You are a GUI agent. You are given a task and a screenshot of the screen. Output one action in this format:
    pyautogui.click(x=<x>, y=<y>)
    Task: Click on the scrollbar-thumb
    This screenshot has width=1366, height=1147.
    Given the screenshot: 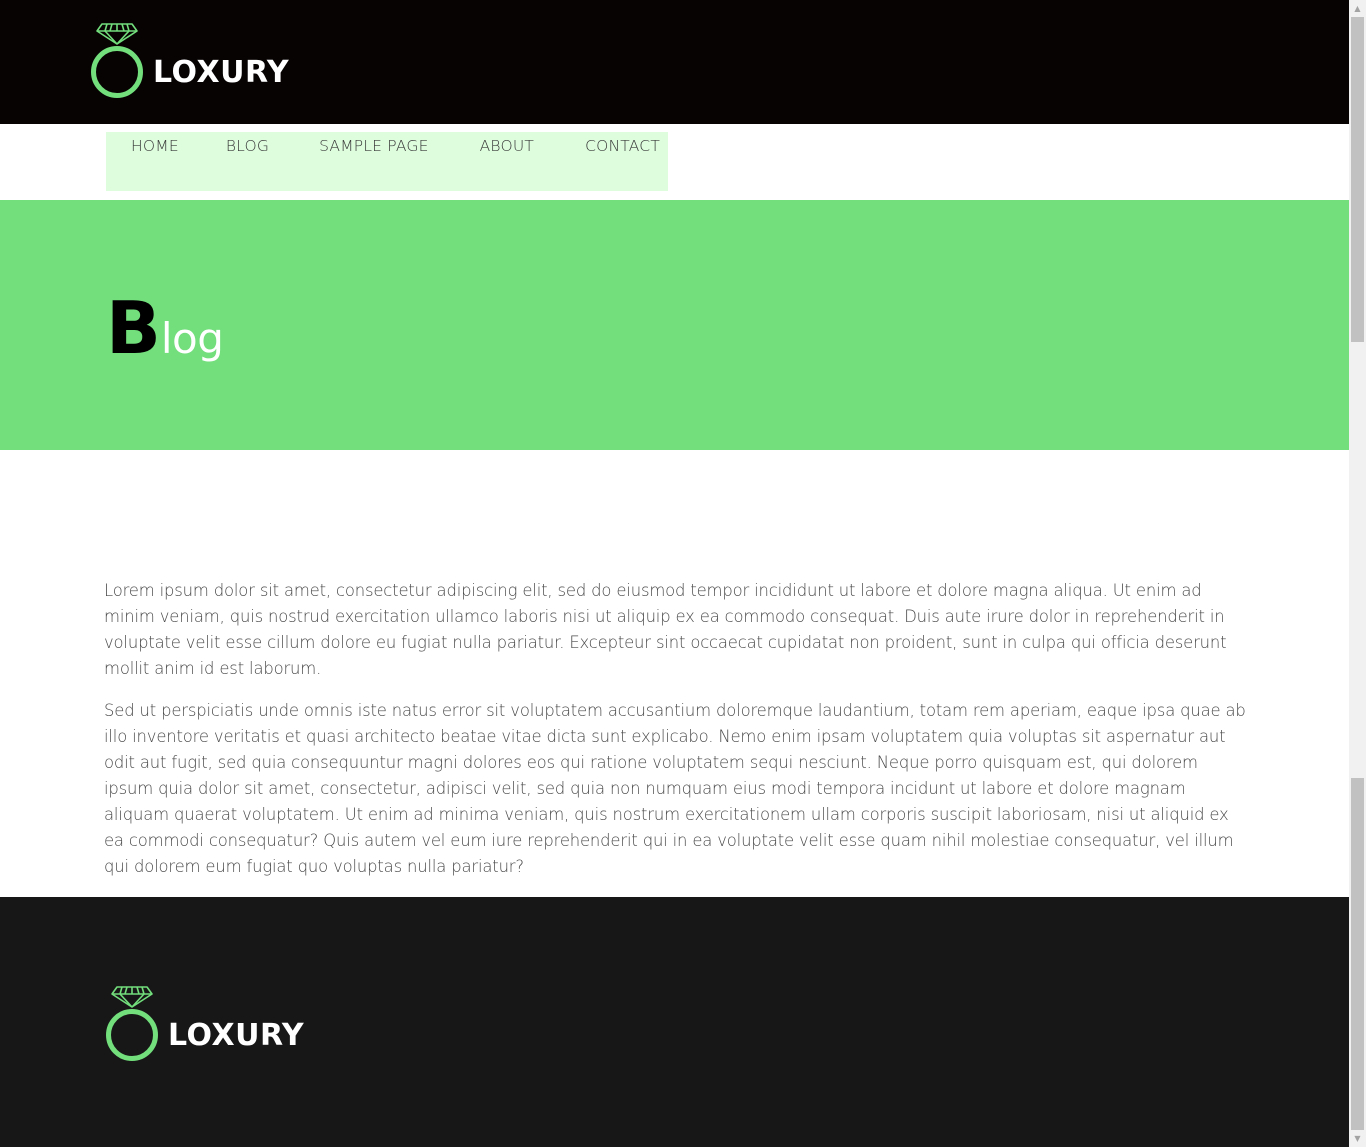 What is the action you would take?
    pyautogui.click(x=1357, y=179)
    